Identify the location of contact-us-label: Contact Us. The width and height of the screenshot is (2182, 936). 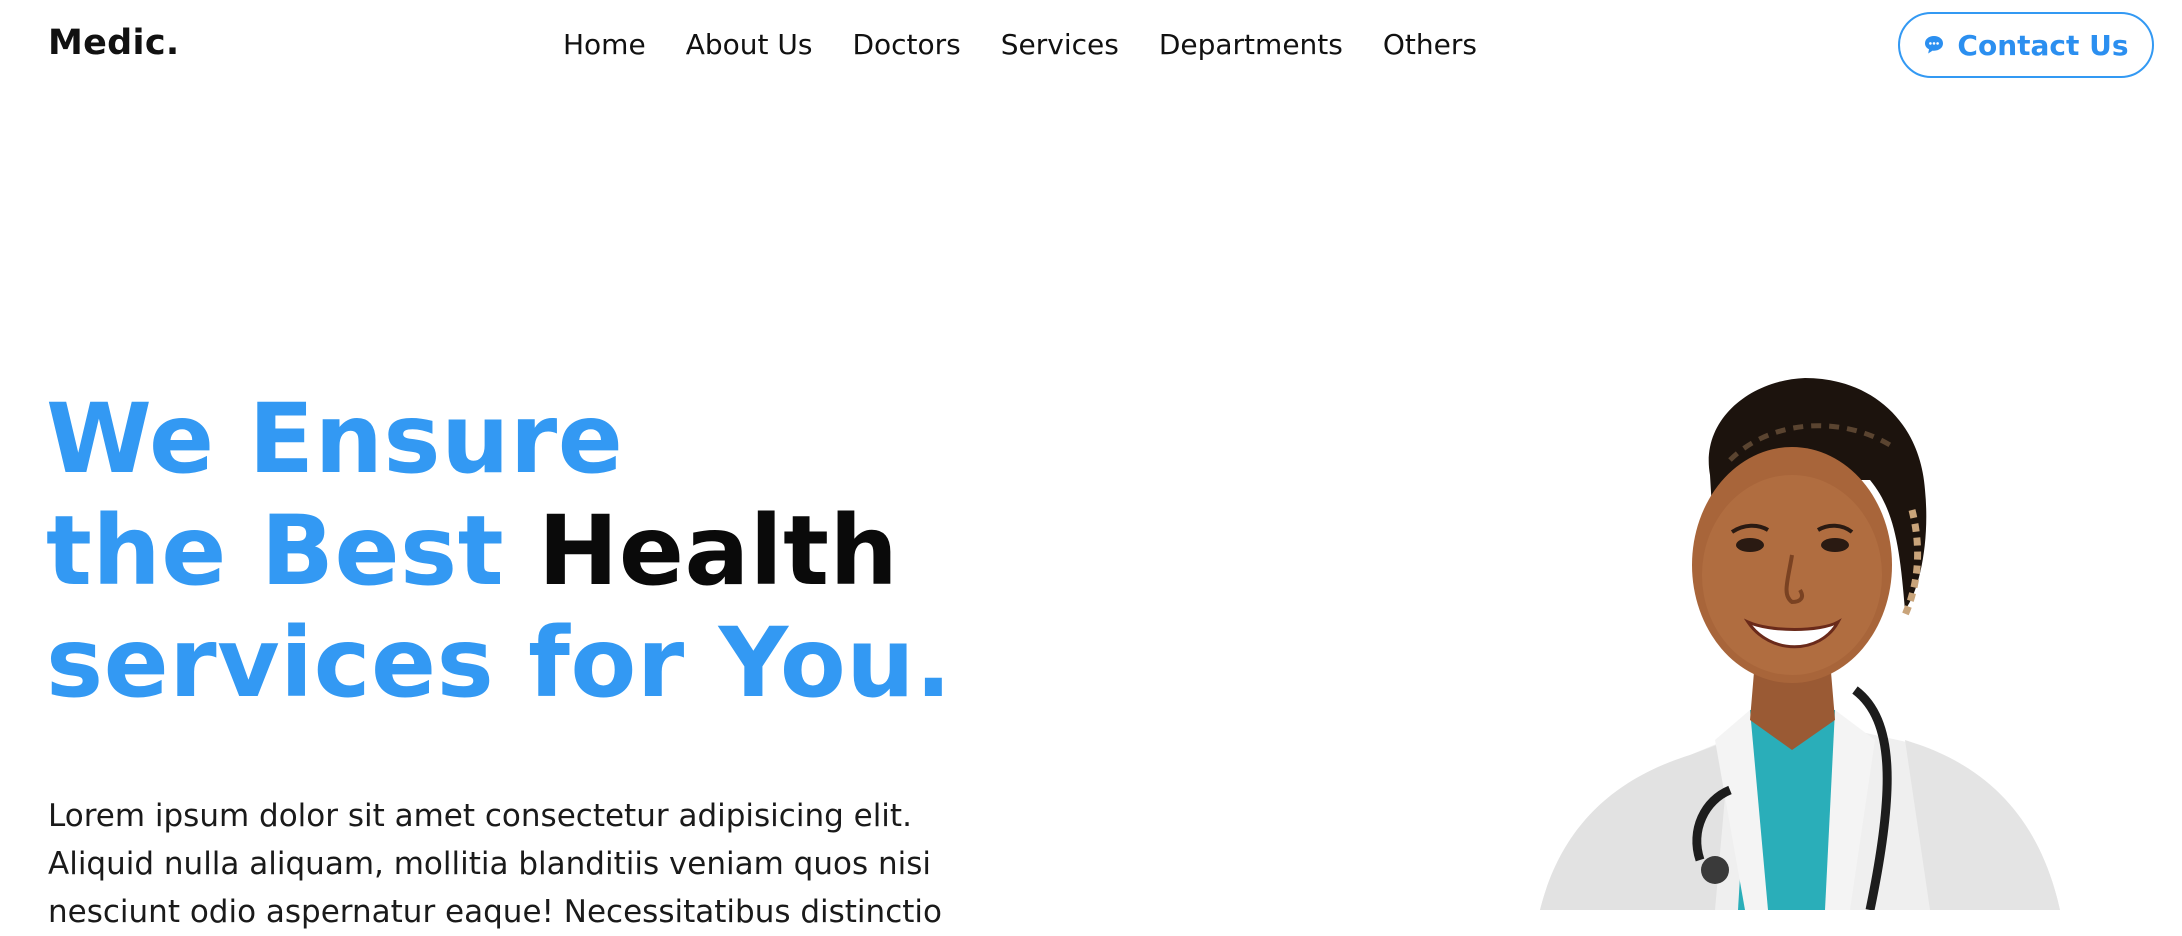
(2043, 45).